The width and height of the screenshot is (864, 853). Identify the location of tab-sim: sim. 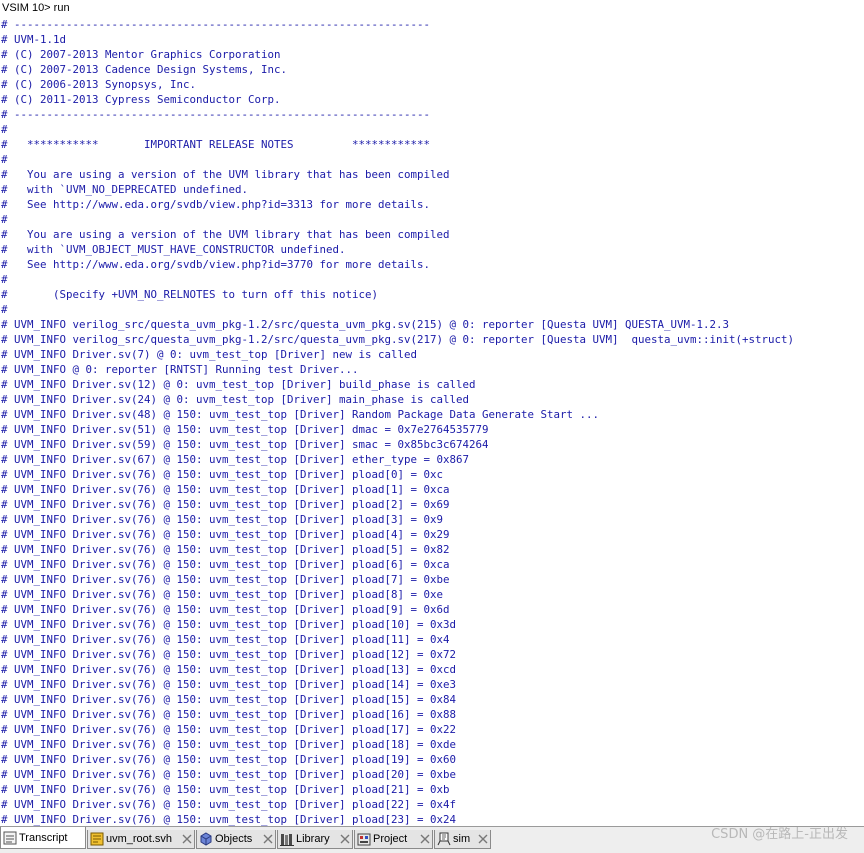
(462, 839).